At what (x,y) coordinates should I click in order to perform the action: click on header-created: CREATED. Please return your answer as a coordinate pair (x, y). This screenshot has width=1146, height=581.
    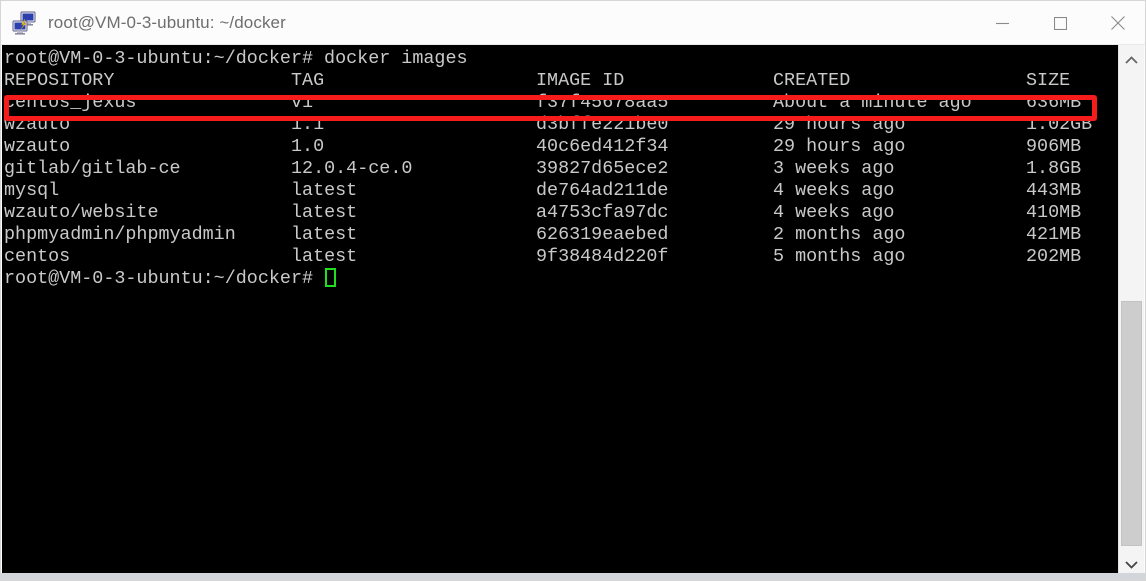
    Looking at the image, I should click on (812, 80).